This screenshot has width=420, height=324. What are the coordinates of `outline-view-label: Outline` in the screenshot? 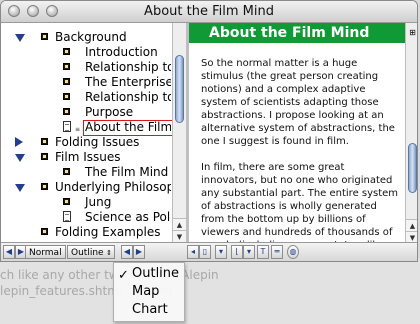 It's located at (87, 253).